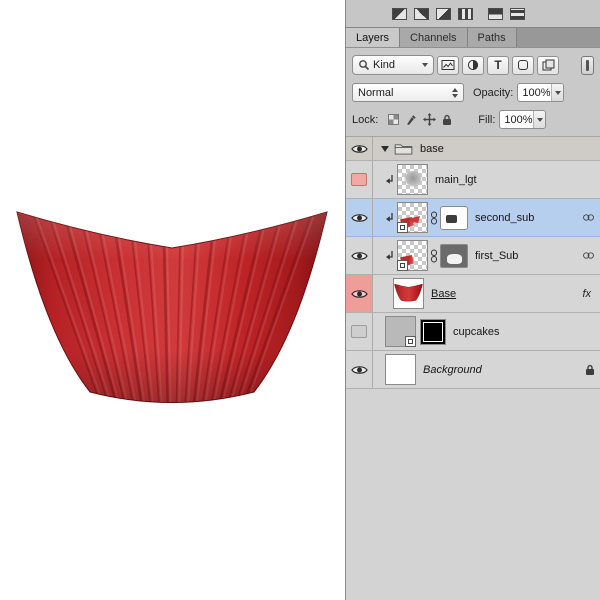 The height and width of the screenshot is (600, 600). I want to click on lock-all-button, so click(447, 120).